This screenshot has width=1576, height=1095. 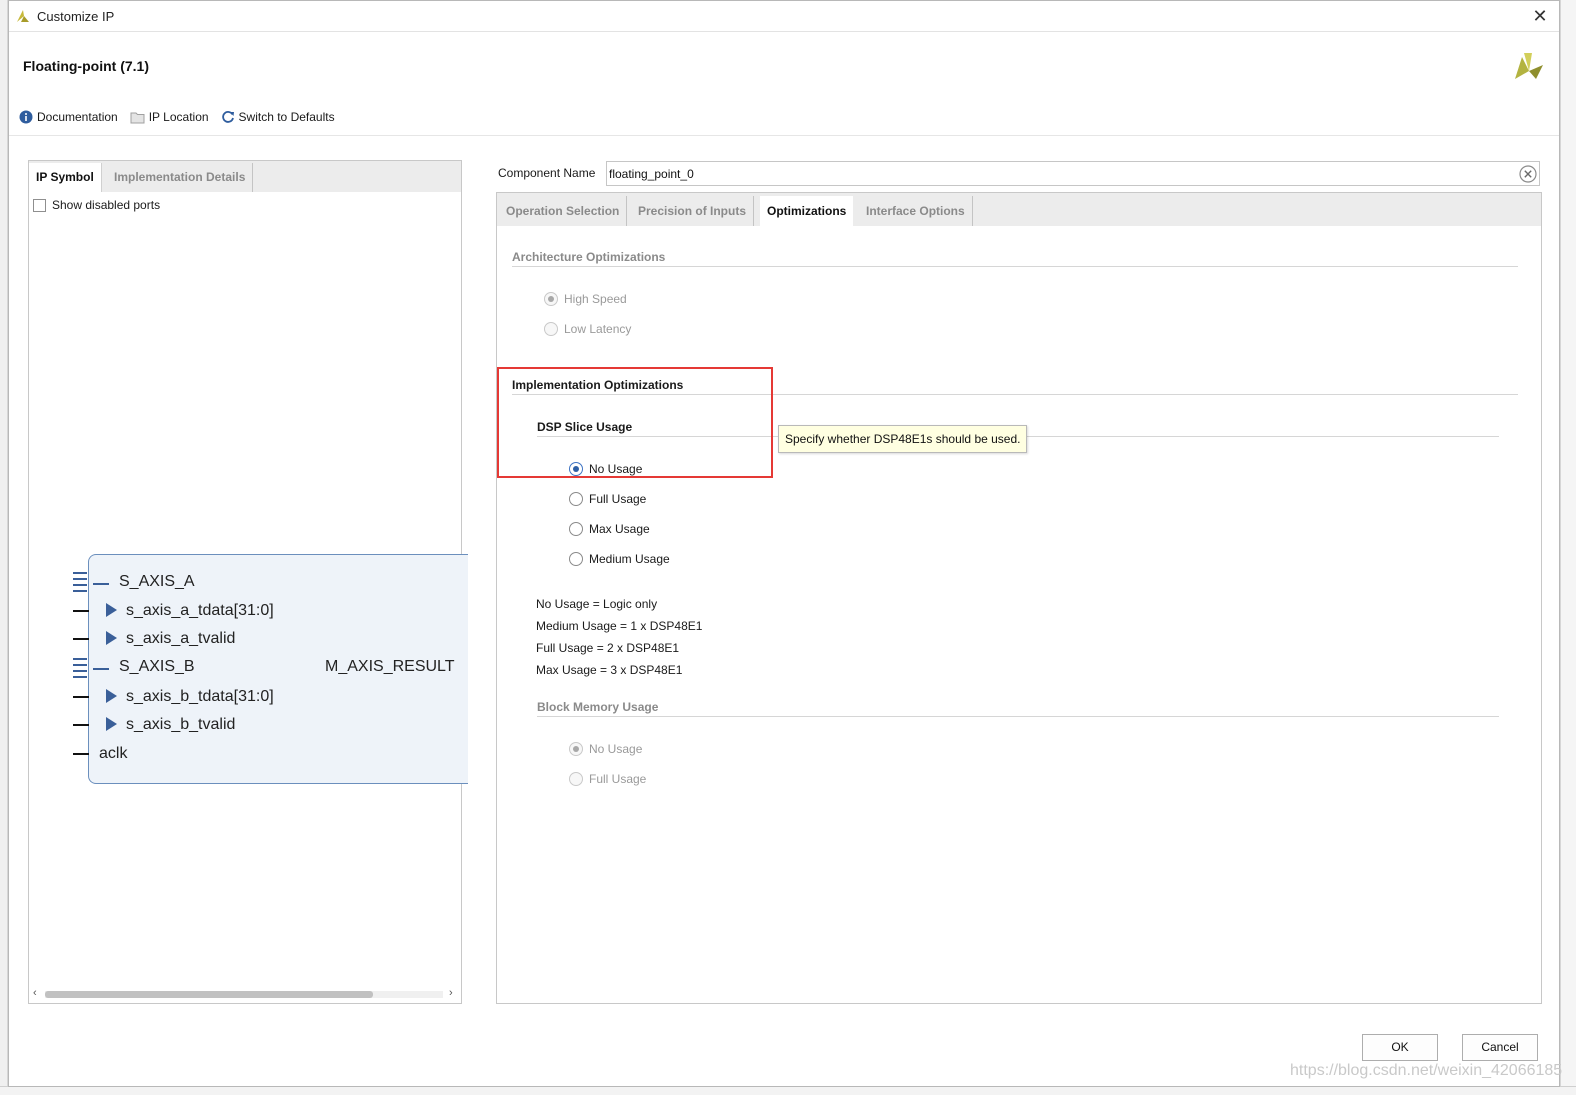 What do you see at coordinates (227, 117) in the screenshot?
I see `refresh-icon` at bounding box center [227, 117].